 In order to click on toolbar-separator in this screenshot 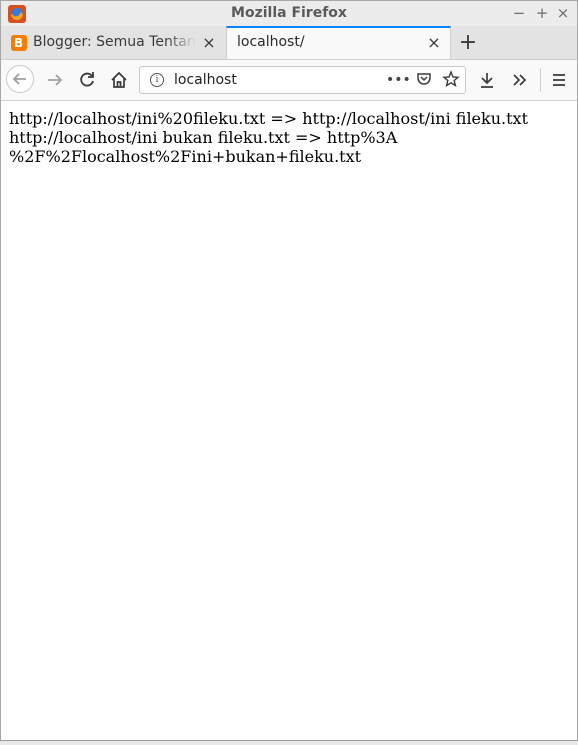, I will do `click(540, 80)`.